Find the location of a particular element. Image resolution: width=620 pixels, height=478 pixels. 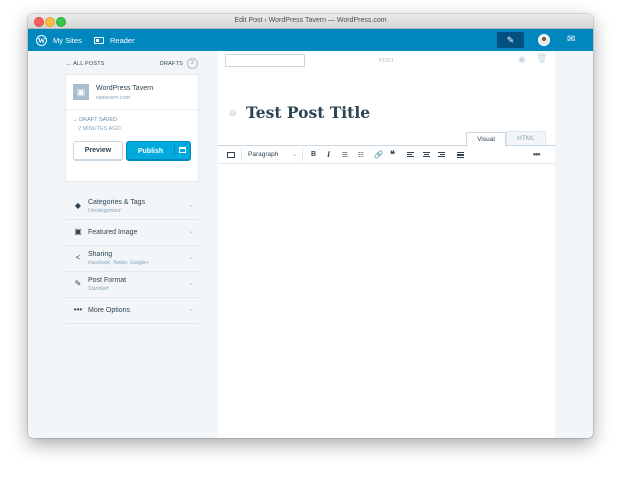

my-sites-link: W My Sites is located at coordinates (59, 40).